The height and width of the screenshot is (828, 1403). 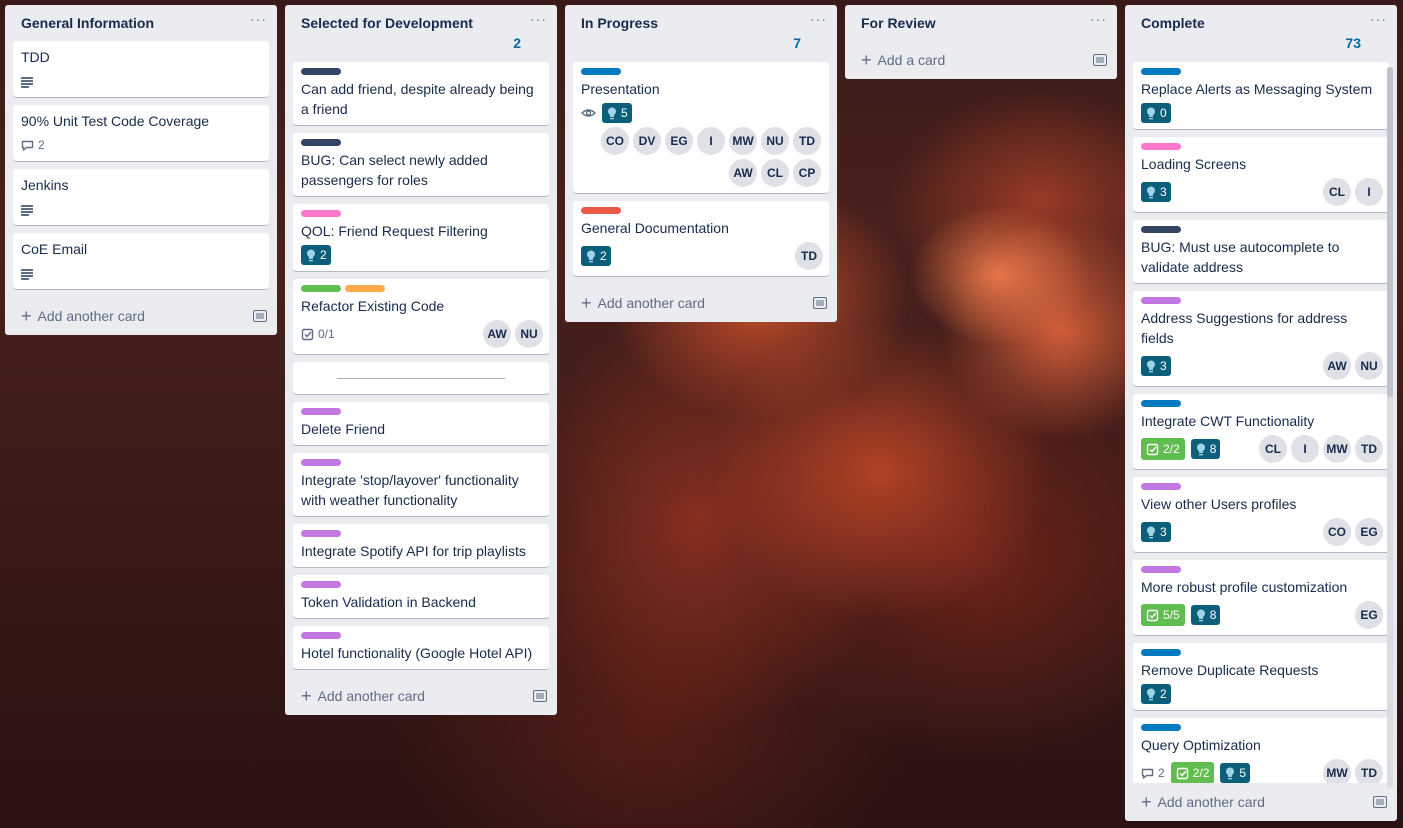 I want to click on card: Presentation 5 CO DV EG I MW NU TD AW CL CP, so click(x=701, y=127).